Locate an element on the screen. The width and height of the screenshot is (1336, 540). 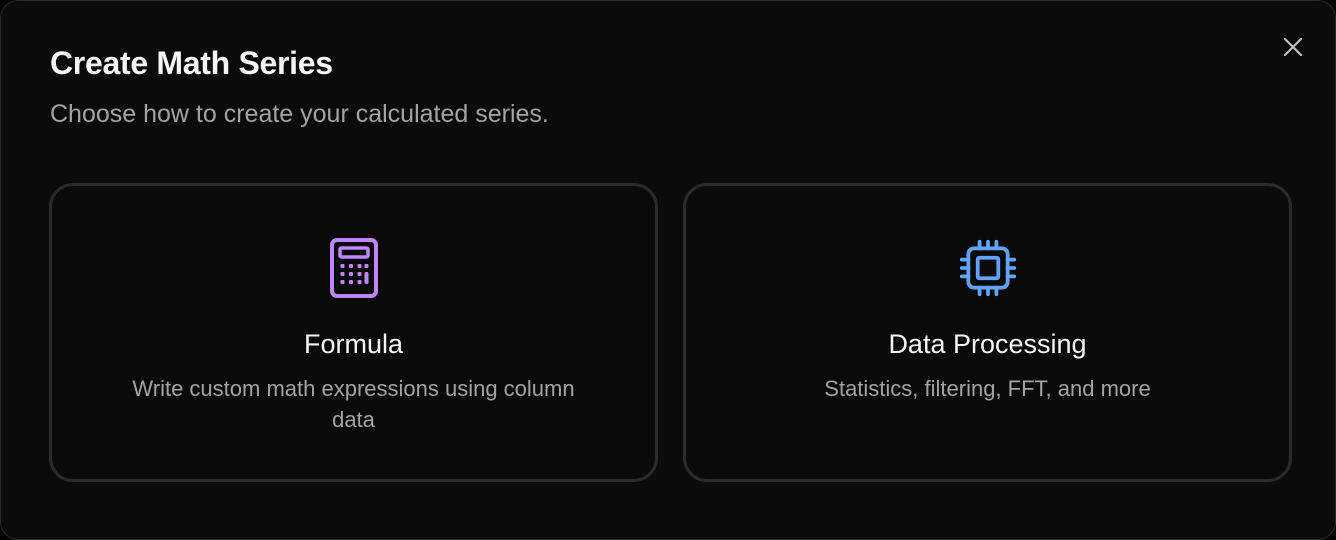
close-button is located at coordinates (1293, 47).